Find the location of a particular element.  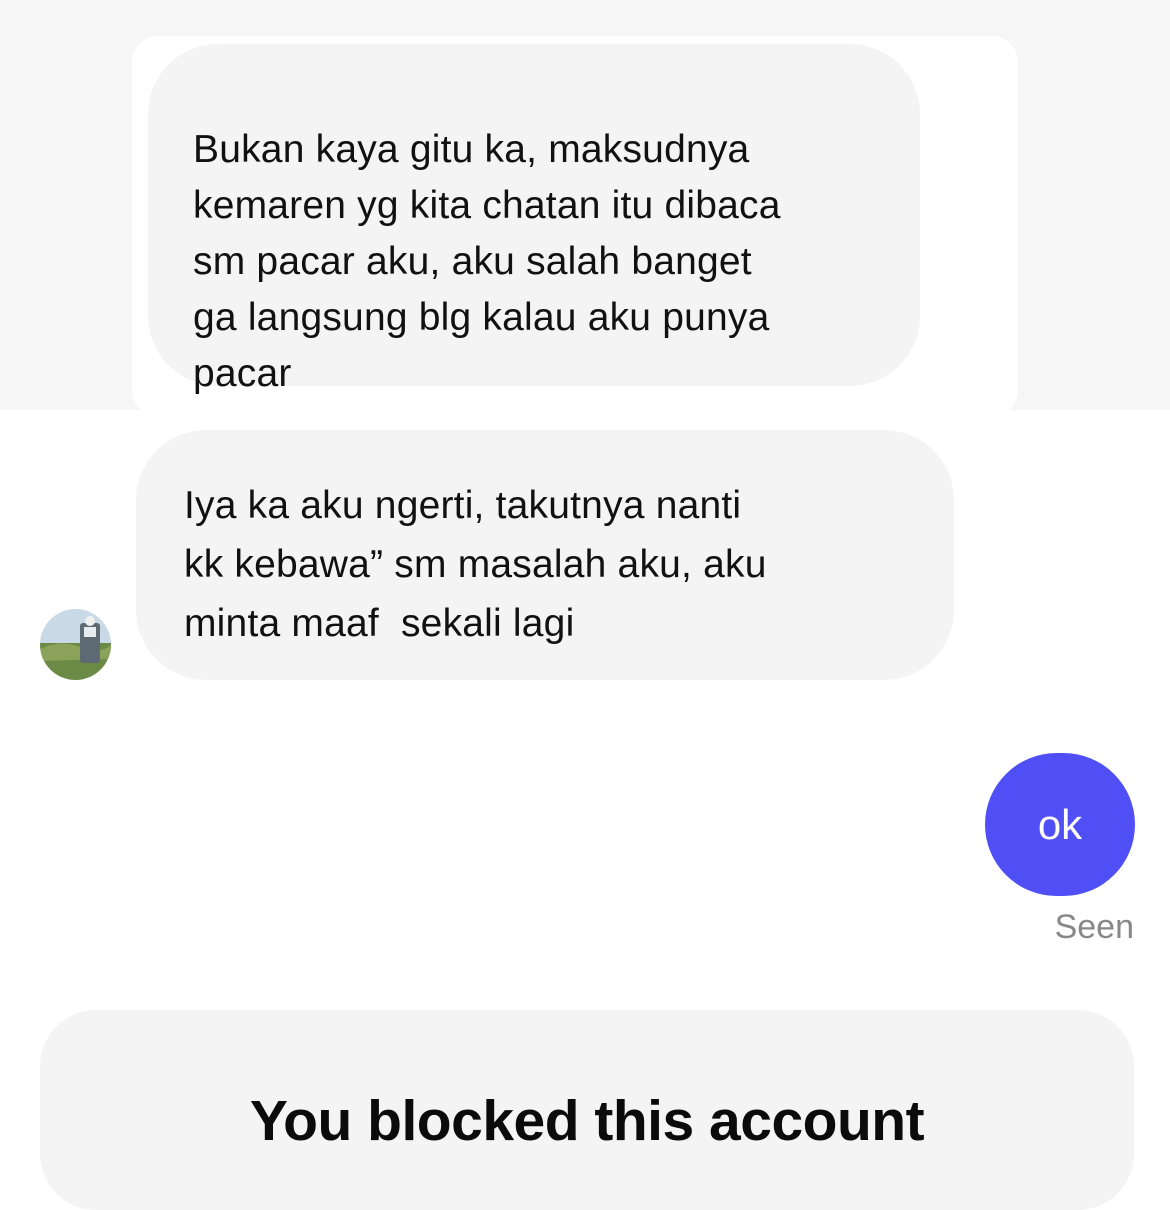

contact-avatar is located at coordinates (75, 644).